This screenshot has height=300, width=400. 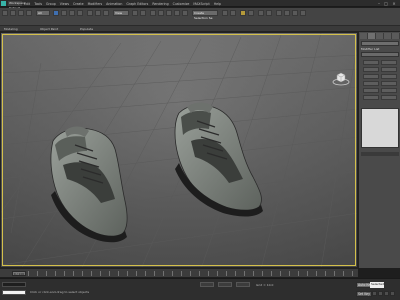 I want to click on menu-modifiers: Modifiers, so click(x=95, y=4).